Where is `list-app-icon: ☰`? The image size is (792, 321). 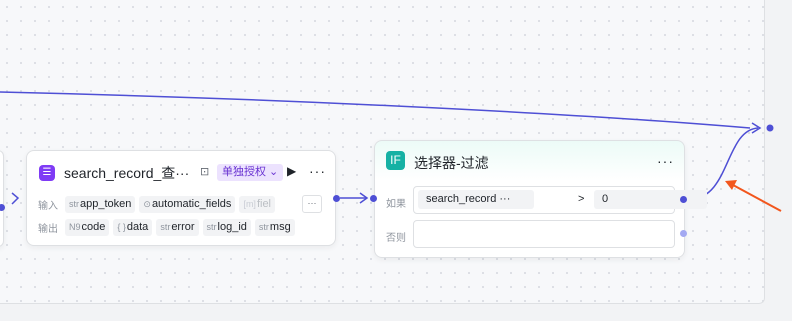 list-app-icon: ☰ is located at coordinates (47, 173).